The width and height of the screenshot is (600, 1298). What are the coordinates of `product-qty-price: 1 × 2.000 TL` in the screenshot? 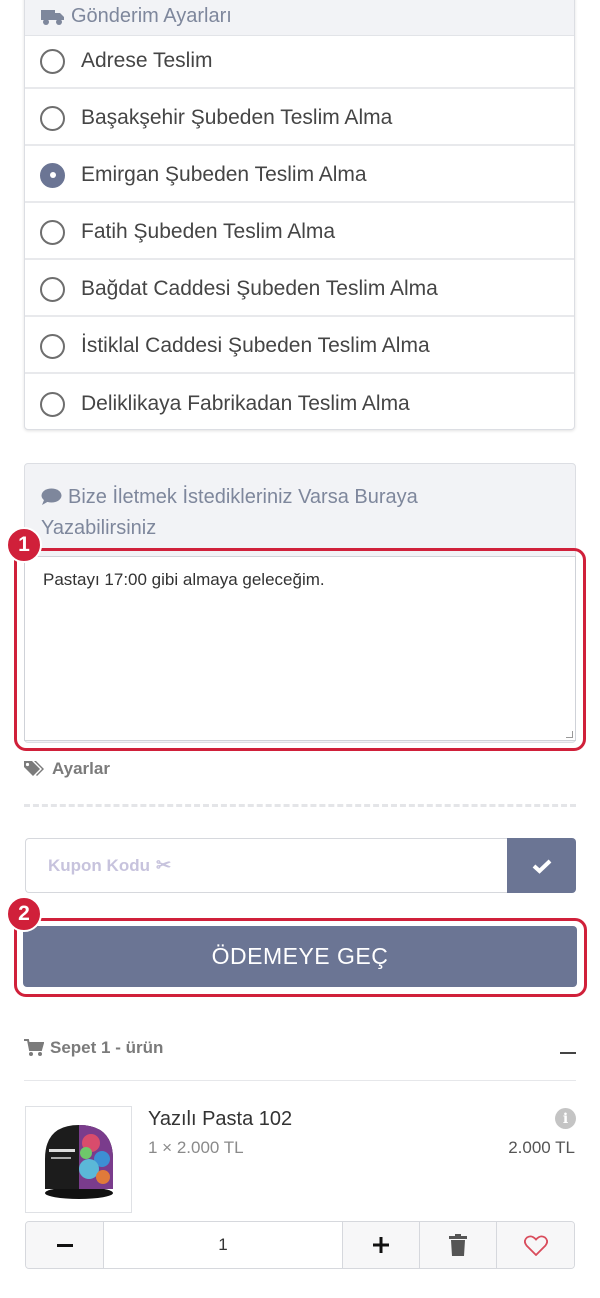 It's located at (196, 1147).